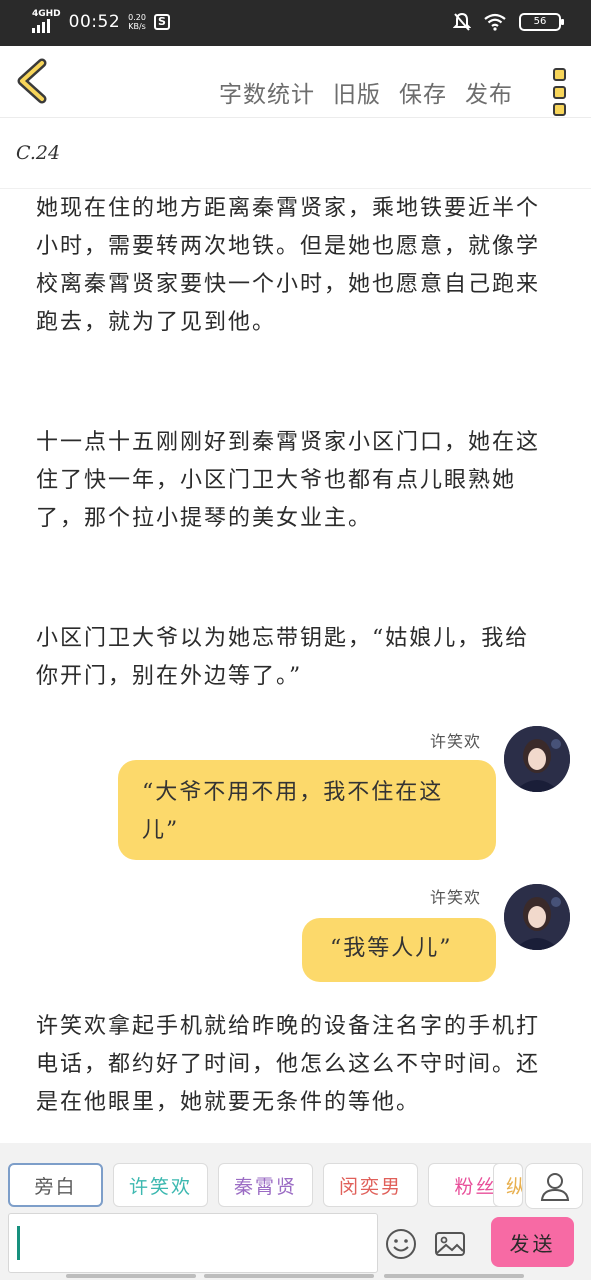 This screenshot has width=591, height=1280. What do you see at coordinates (541, 22) in the screenshot?
I see `battery-icon: 56` at bounding box center [541, 22].